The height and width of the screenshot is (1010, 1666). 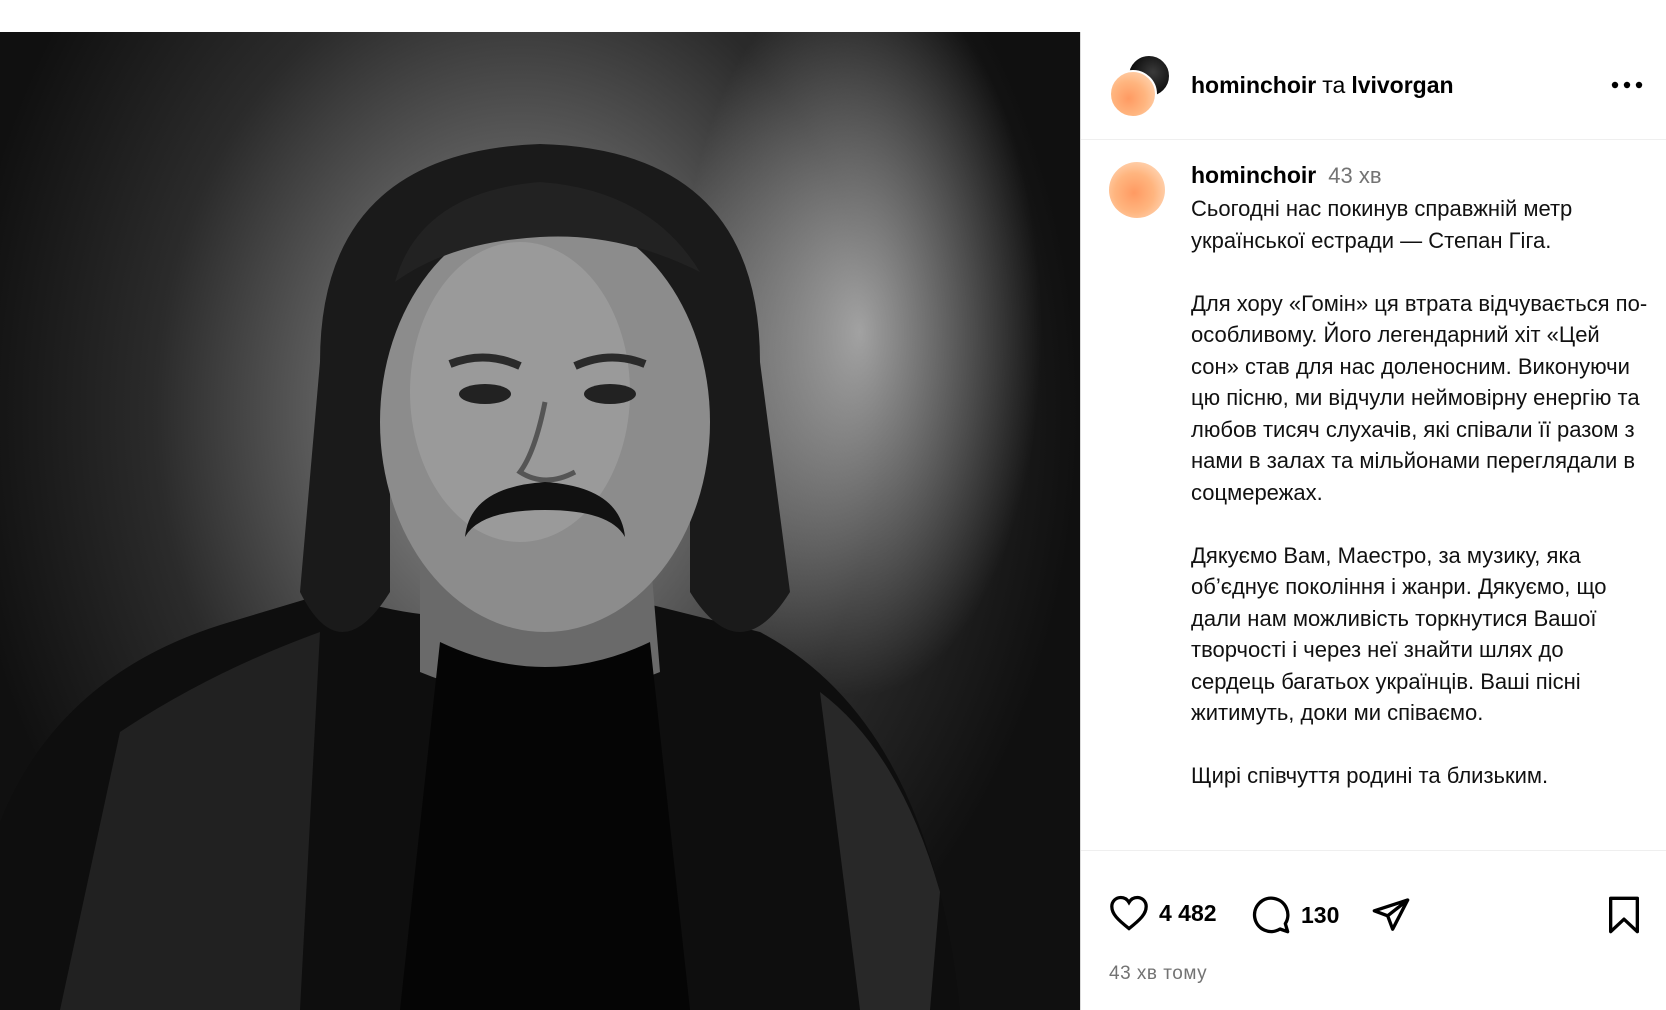 I want to click on like-button: 4 482, so click(x=1163, y=913).